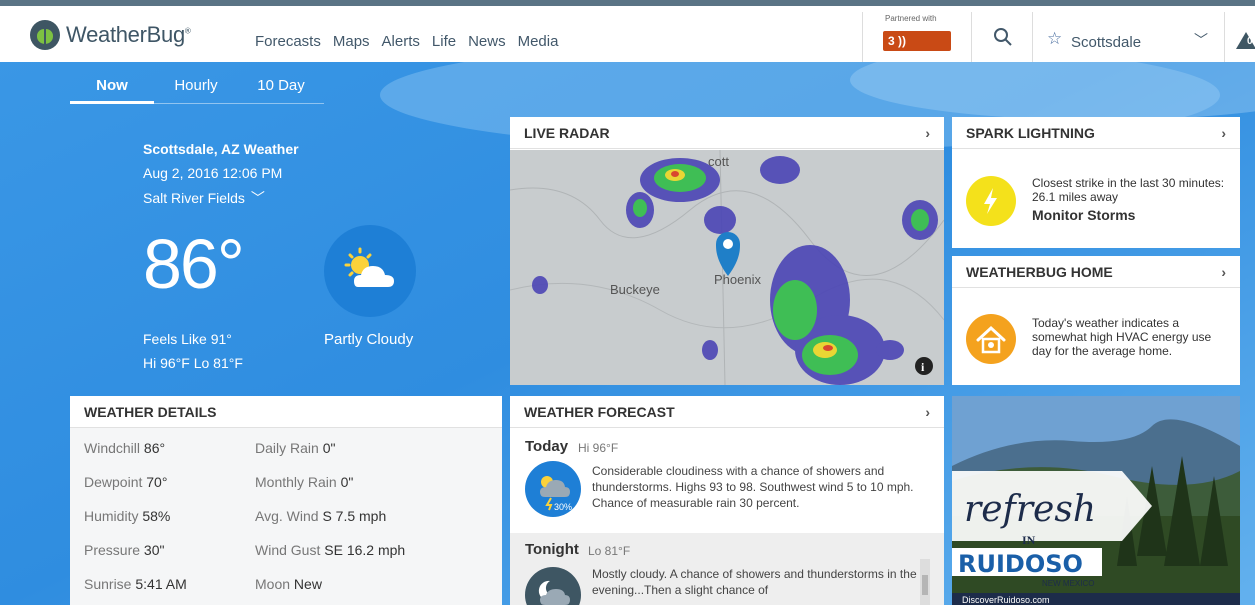 This screenshot has height=605, width=1255. What do you see at coordinates (286, 412) in the screenshot?
I see `details-header: WEATHER DETAILS` at bounding box center [286, 412].